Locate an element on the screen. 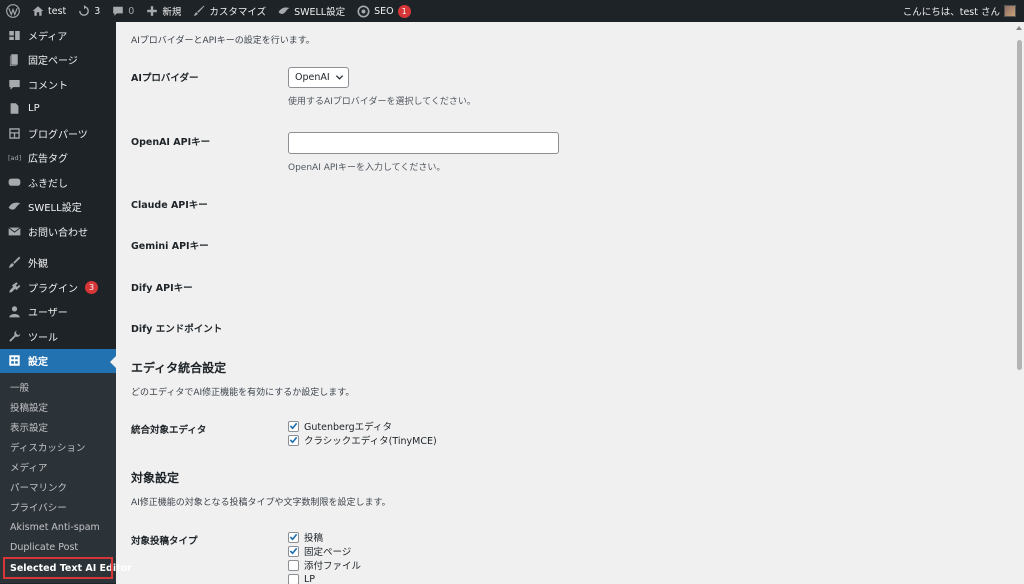 Image resolution: width=1024 pixels, height=584 pixels. option-lp: LP is located at coordinates (324, 578).